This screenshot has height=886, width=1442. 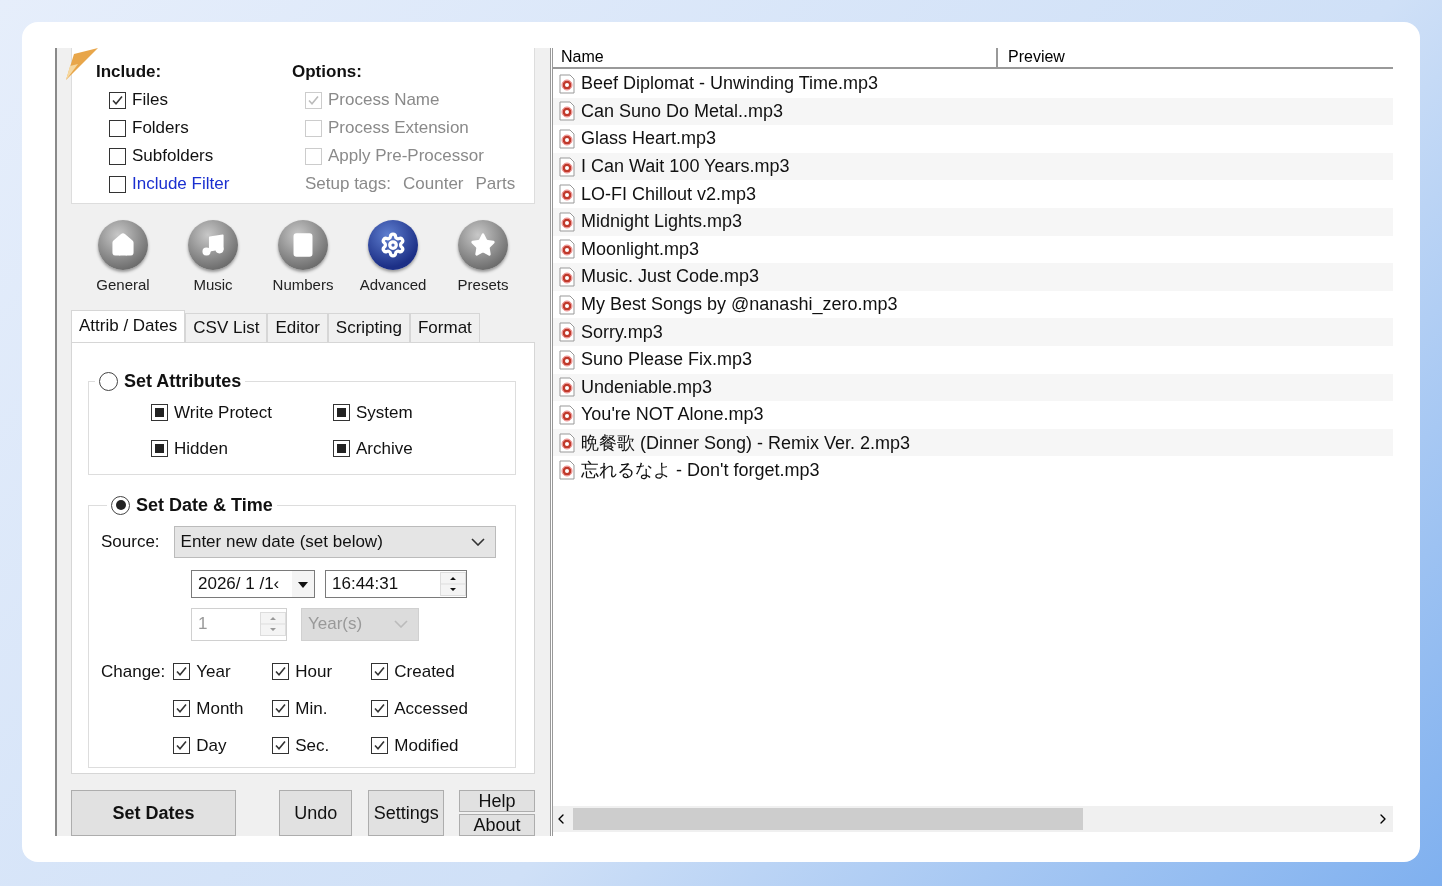 I want to click on checkbox-label: Sec., so click(x=312, y=745).